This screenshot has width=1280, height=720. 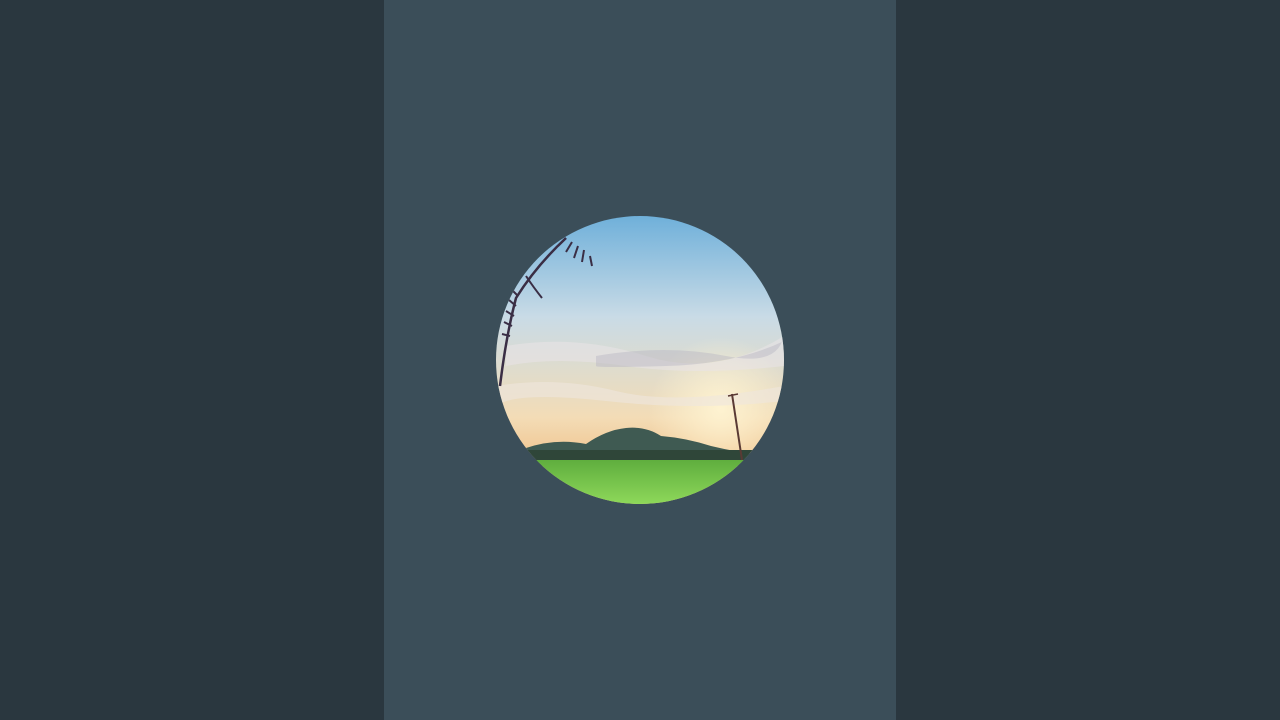 I want to click on landscape-photo-icon, so click(x=640, y=360).